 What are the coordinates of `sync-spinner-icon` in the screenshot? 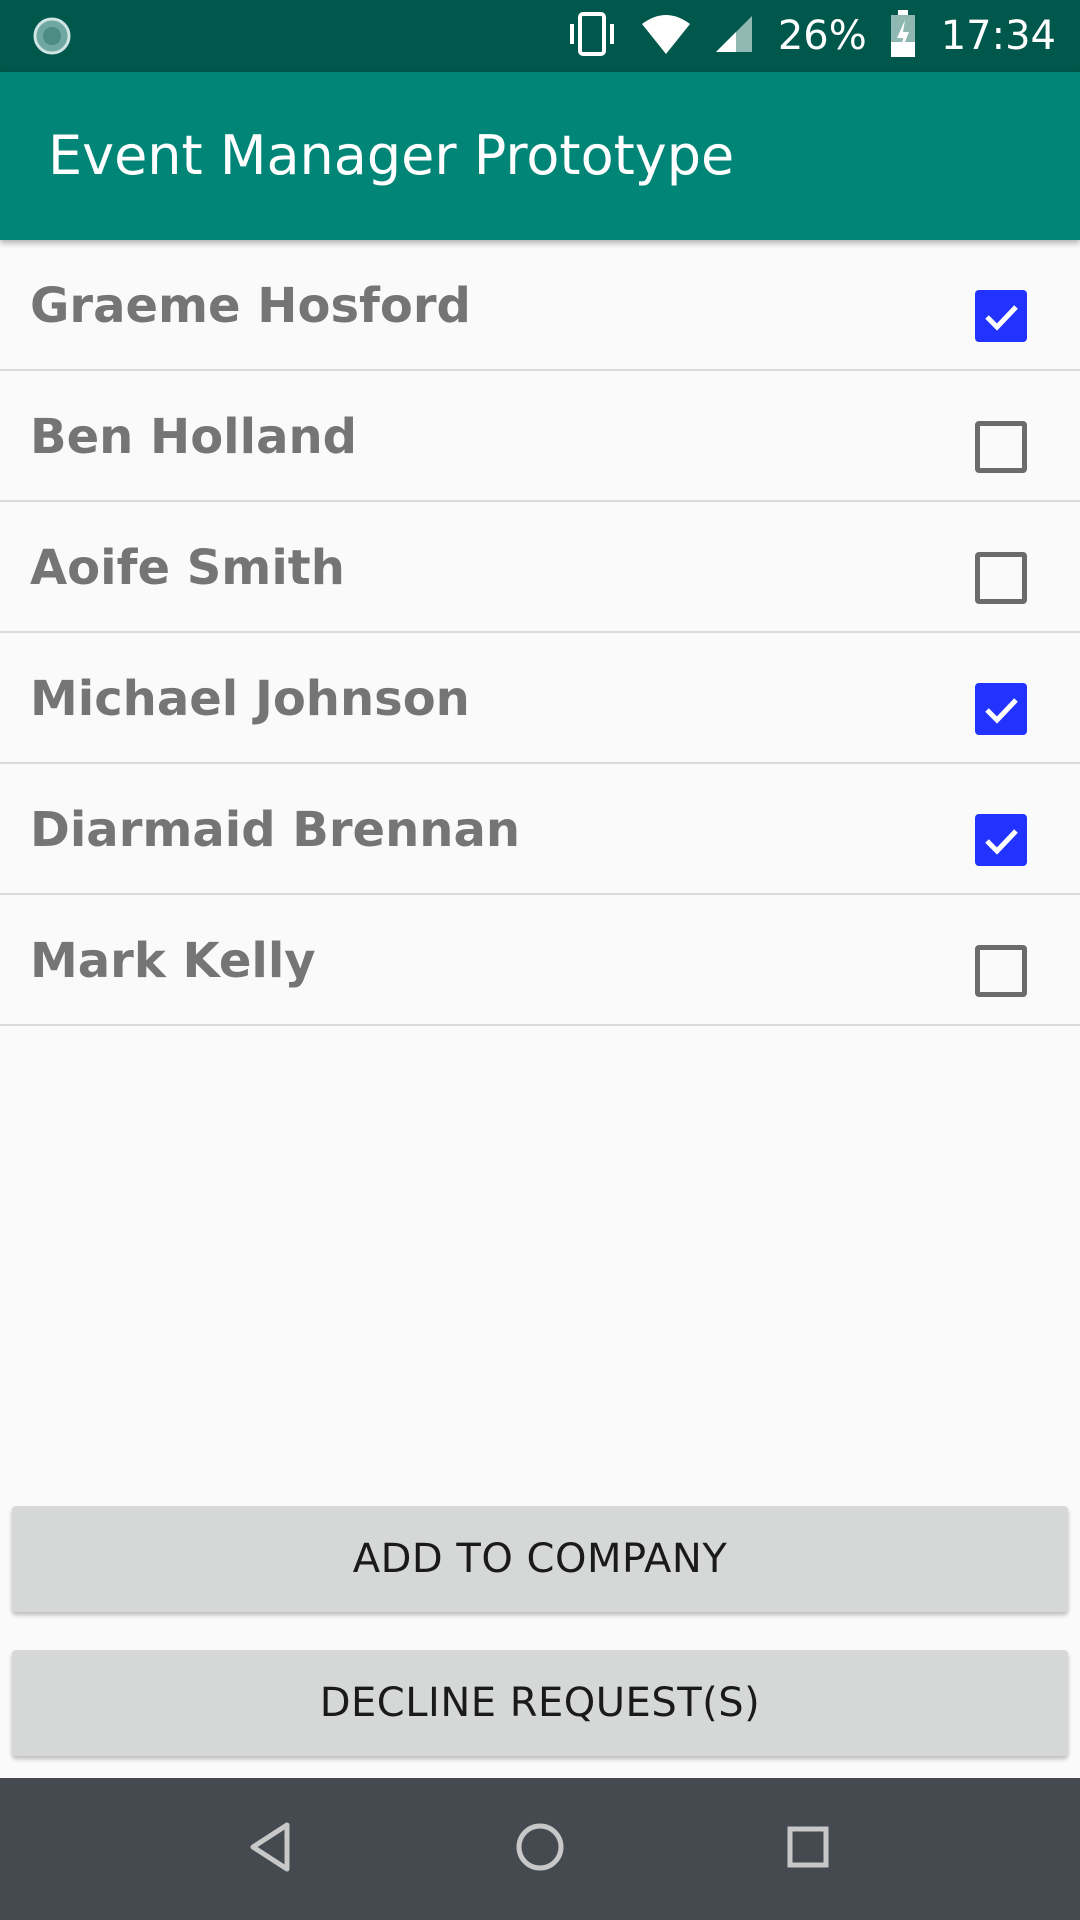 It's located at (52, 36).